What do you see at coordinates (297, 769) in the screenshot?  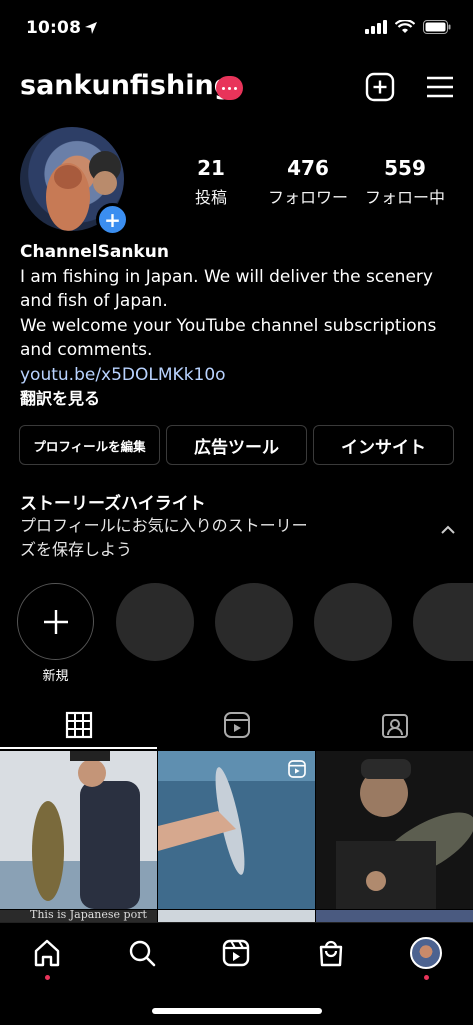 I see `reel-badge-icon` at bounding box center [297, 769].